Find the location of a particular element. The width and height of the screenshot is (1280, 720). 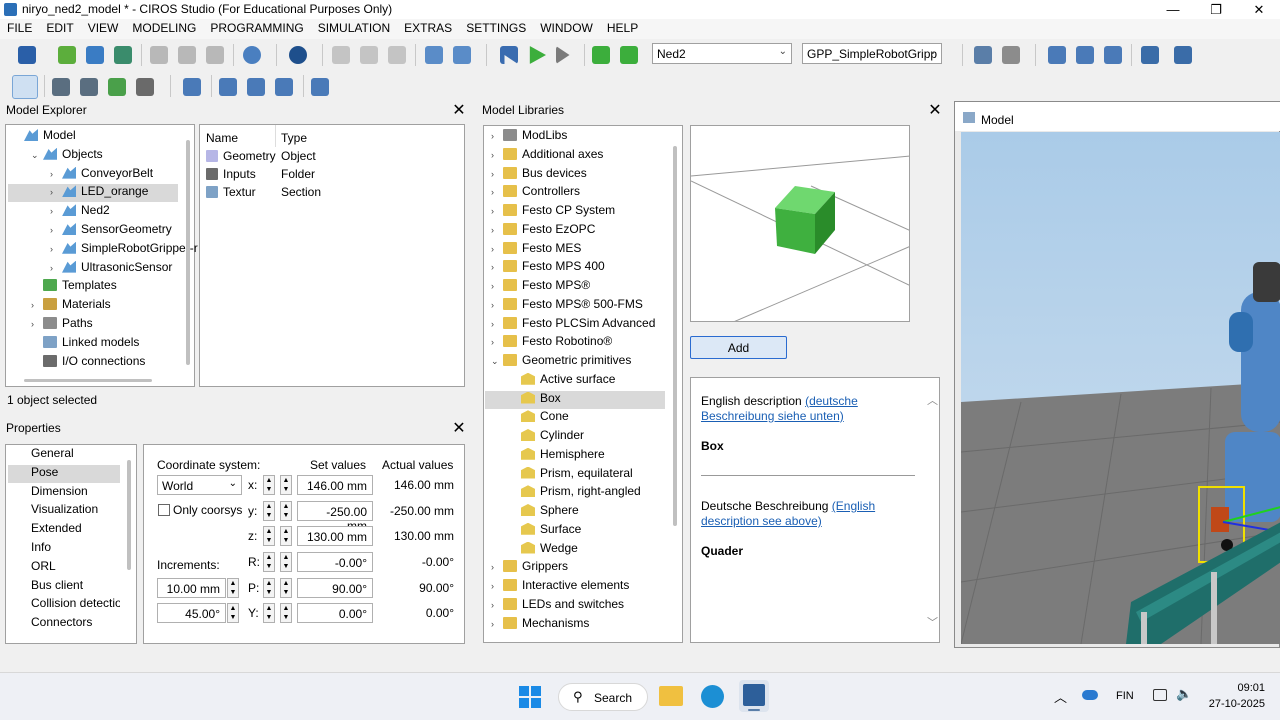

list-item: Inputs Folder is located at coordinates (331, 176).